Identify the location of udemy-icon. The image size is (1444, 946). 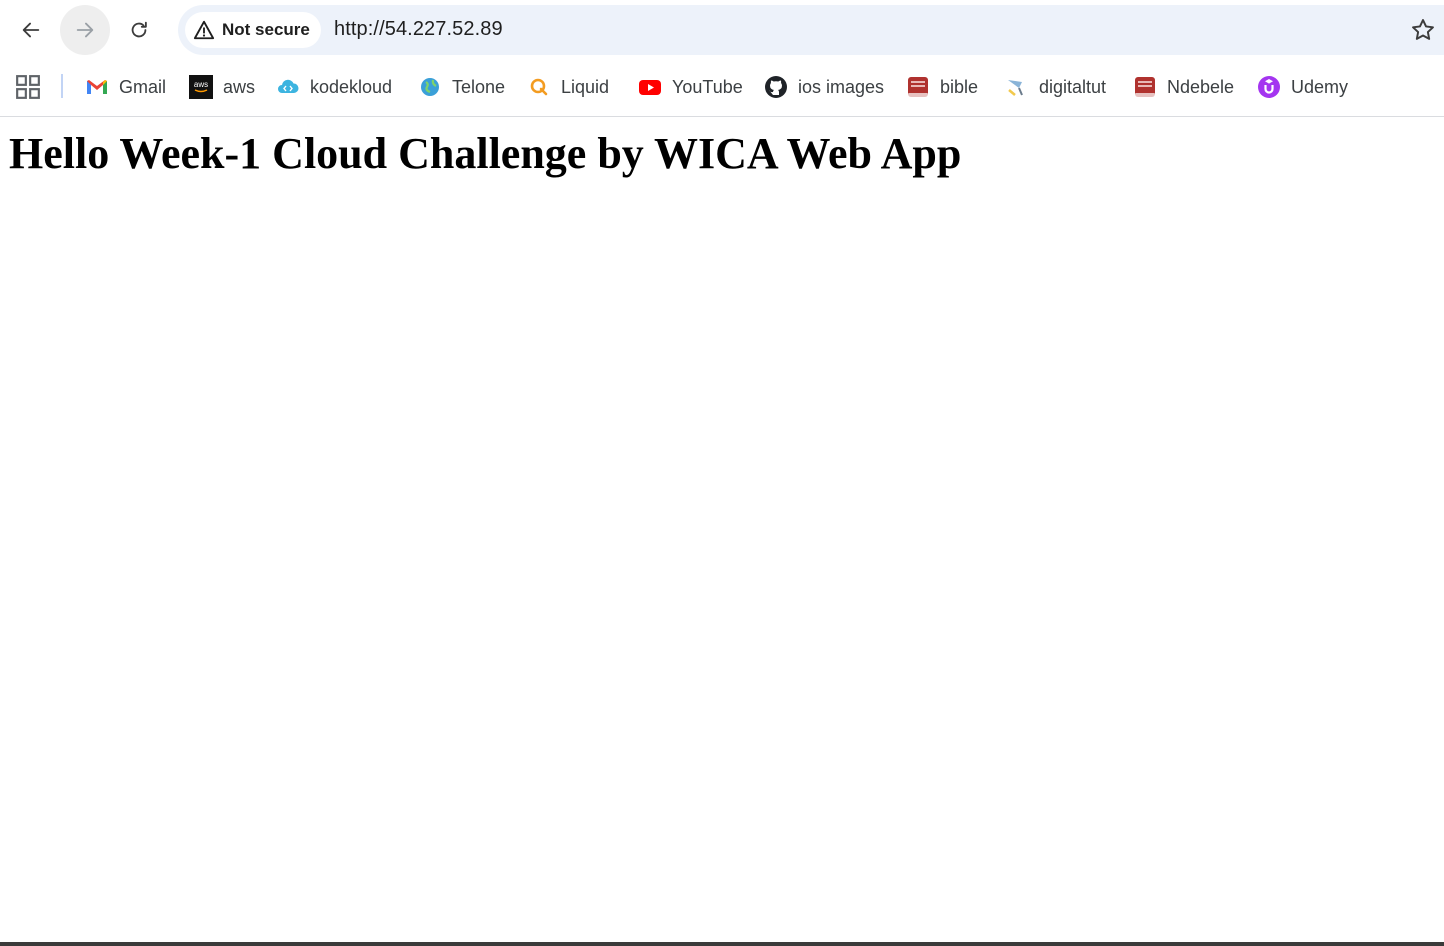
(1269, 87).